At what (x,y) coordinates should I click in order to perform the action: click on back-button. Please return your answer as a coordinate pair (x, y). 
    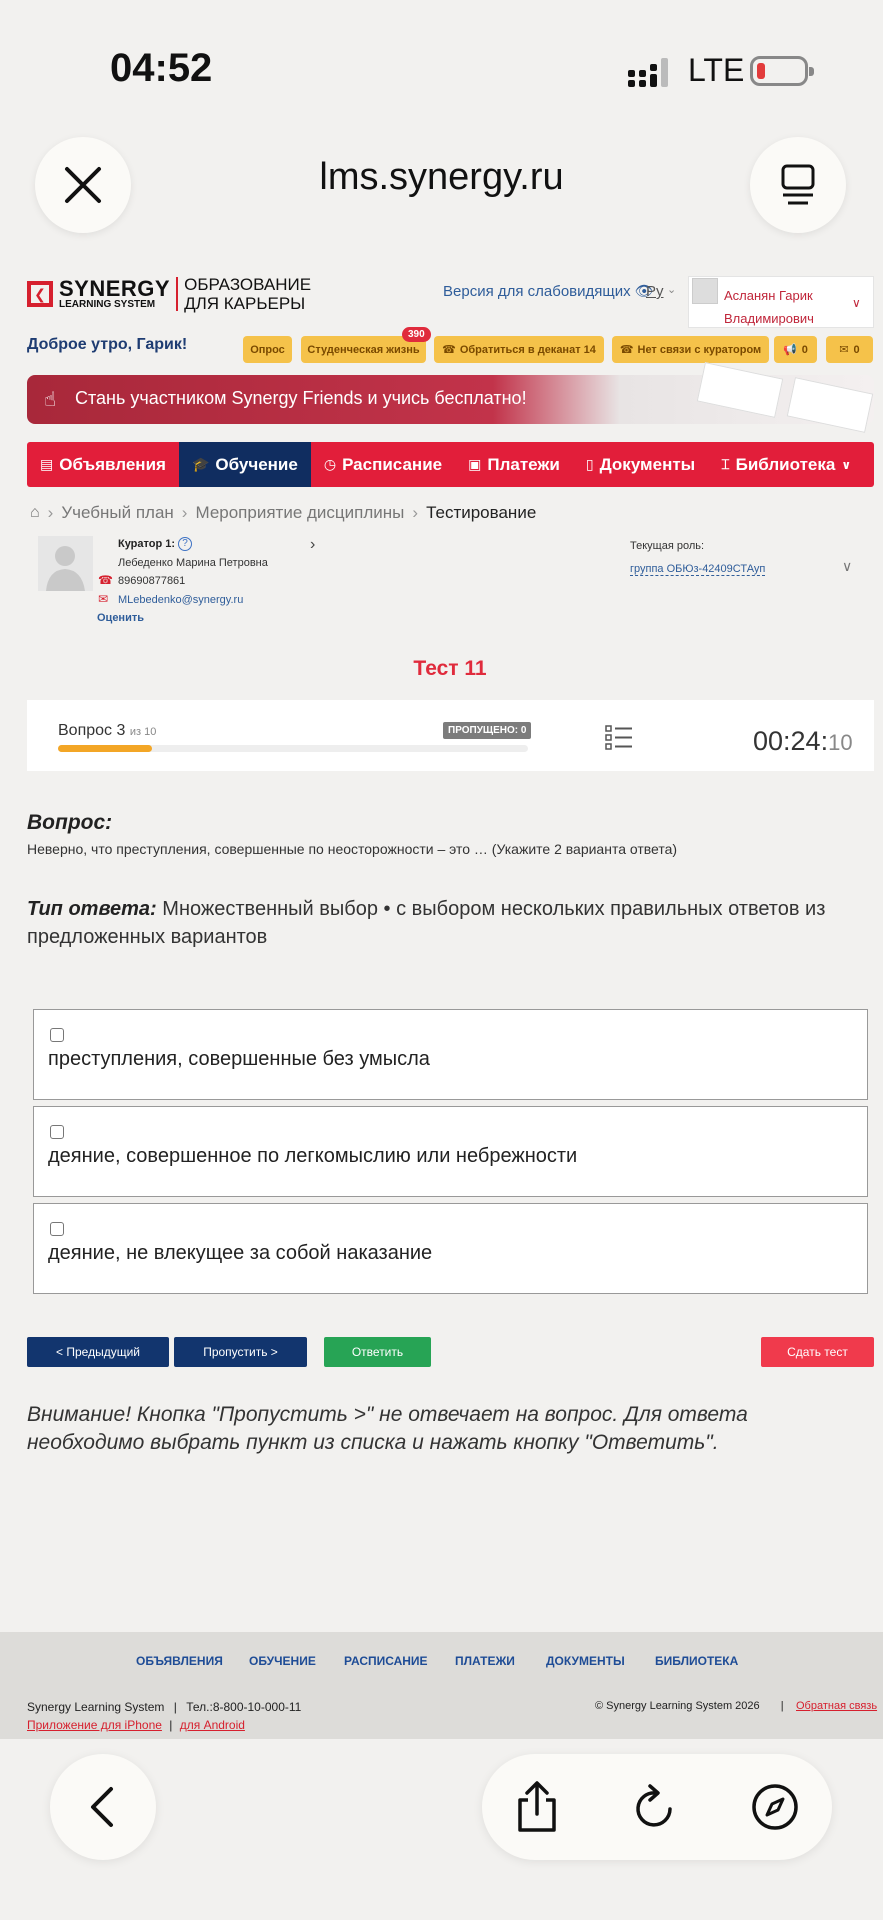
    Looking at the image, I should click on (103, 1807).